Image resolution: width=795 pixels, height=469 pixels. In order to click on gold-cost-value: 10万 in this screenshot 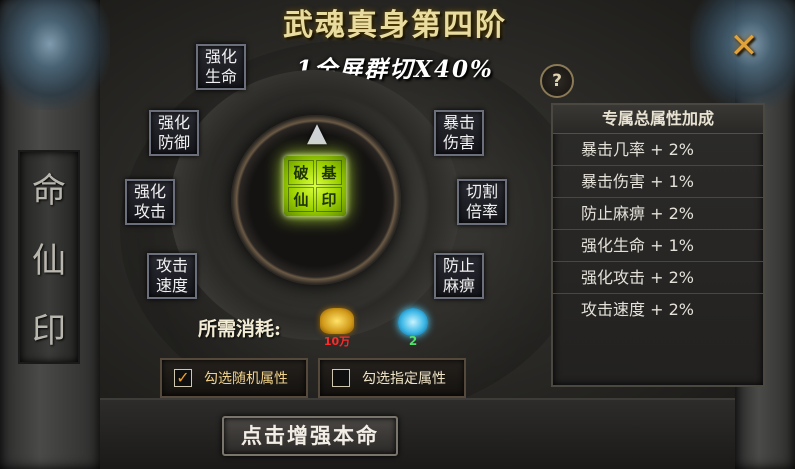, I will do `click(337, 341)`.